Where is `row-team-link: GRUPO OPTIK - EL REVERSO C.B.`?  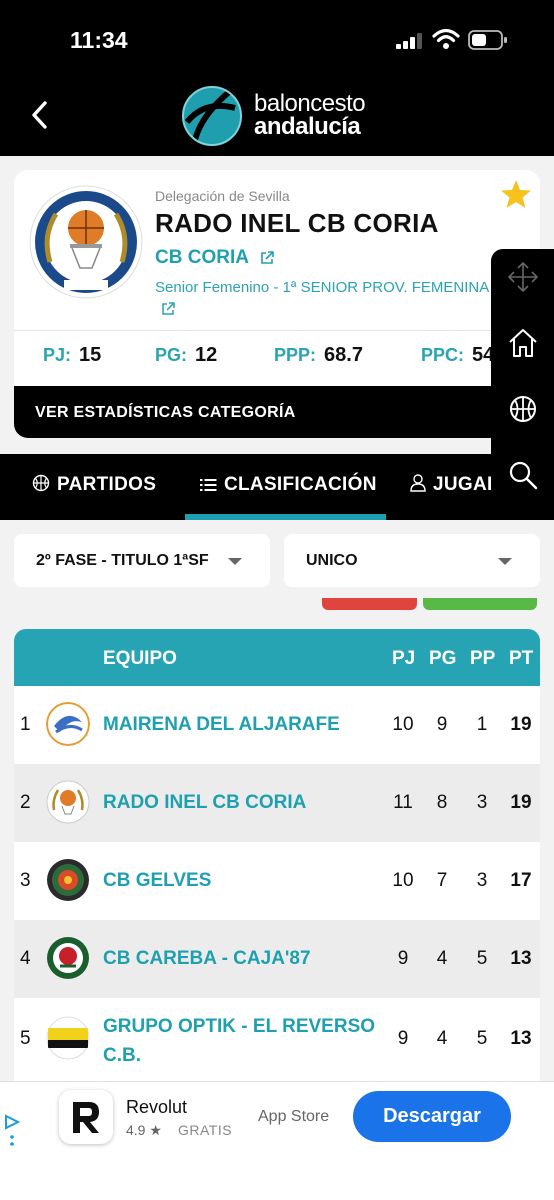
row-team-link: GRUPO OPTIK - EL REVERSO C.B. is located at coordinates (243, 1041).